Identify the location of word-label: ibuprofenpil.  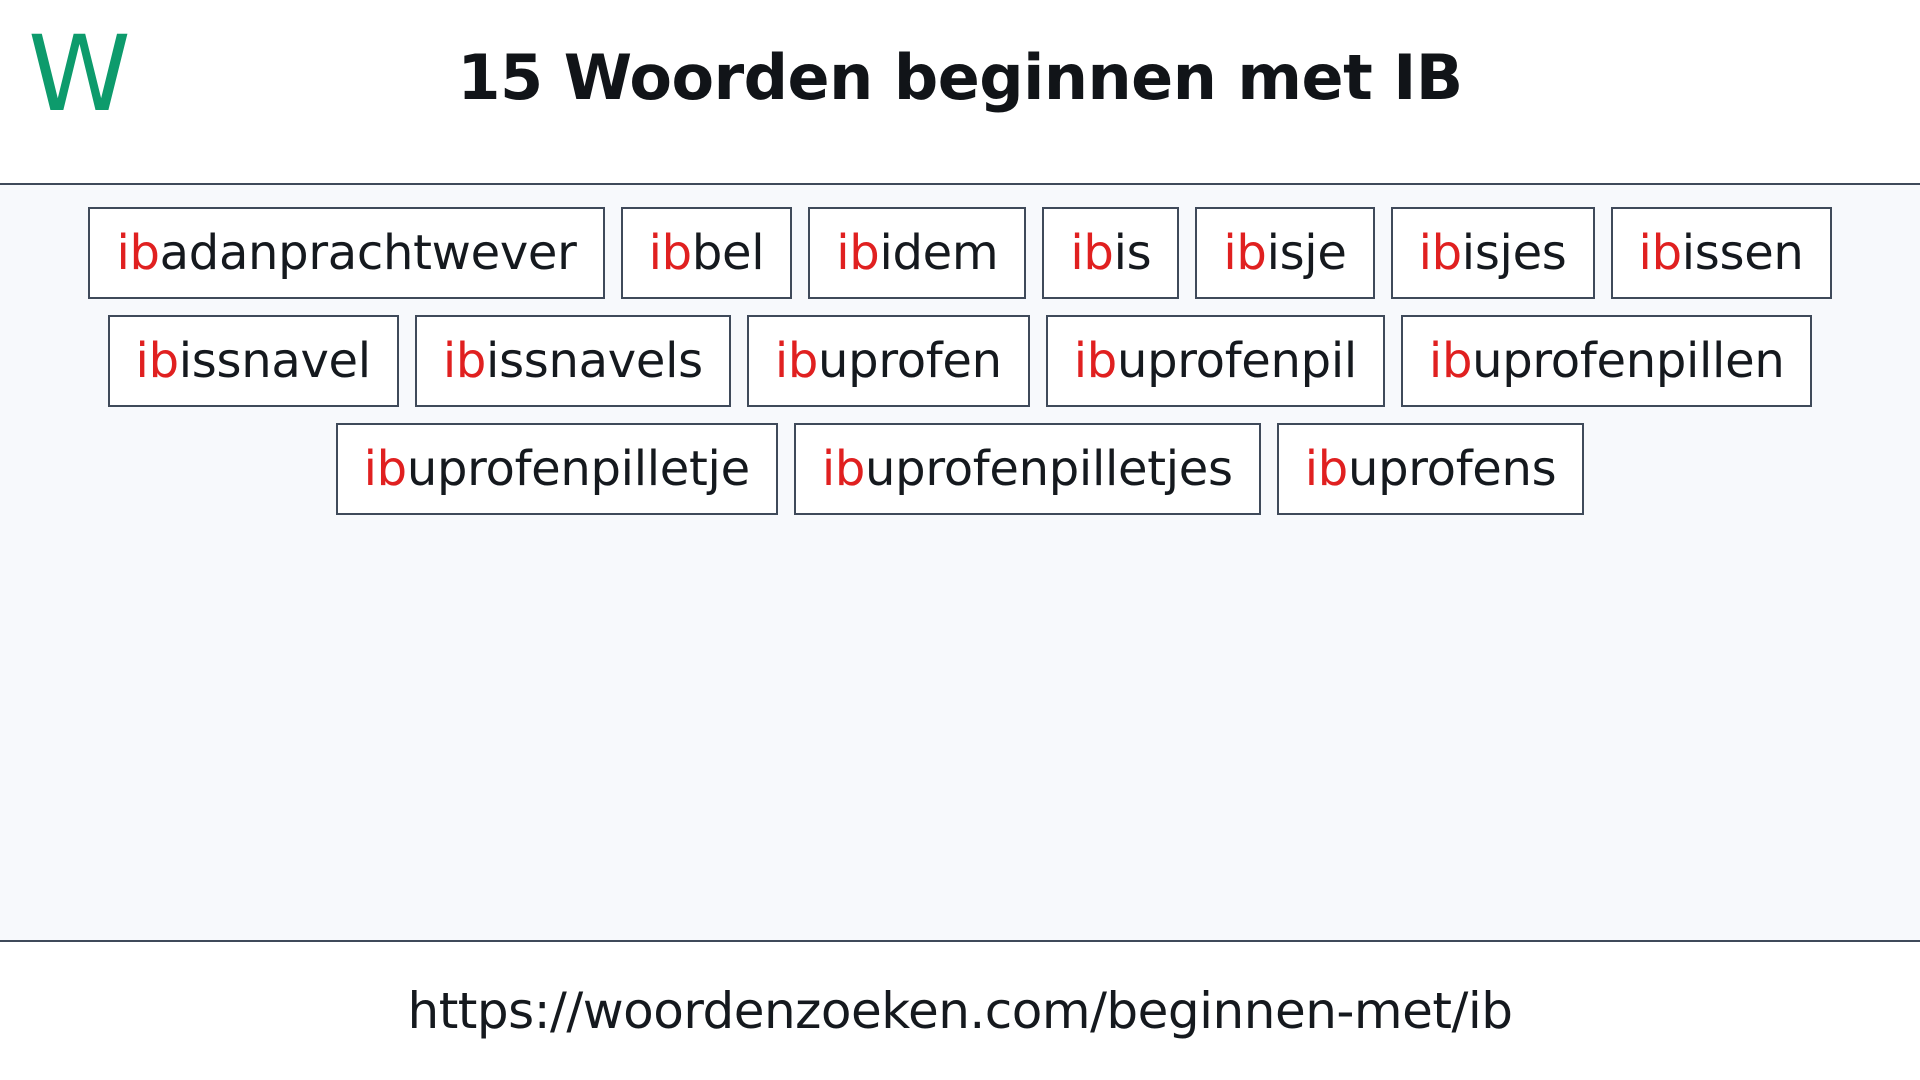
(1215, 361).